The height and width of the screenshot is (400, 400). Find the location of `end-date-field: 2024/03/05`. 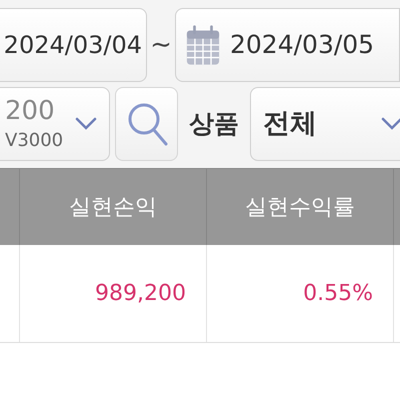

end-date-field: 2024/03/05 is located at coordinates (287, 45).